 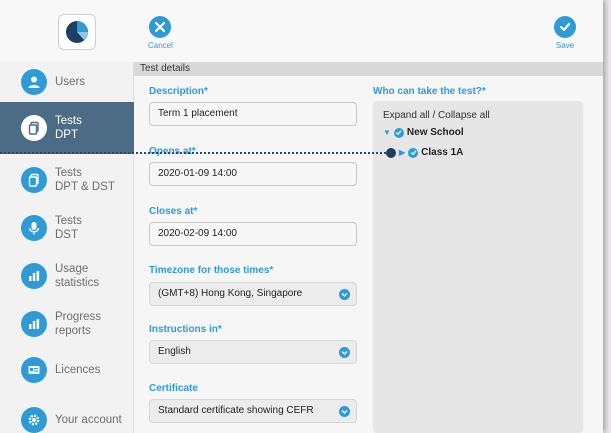 I want to click on tree-node-class-1a: ▶ Class 1A, so click(x=431, y=152).